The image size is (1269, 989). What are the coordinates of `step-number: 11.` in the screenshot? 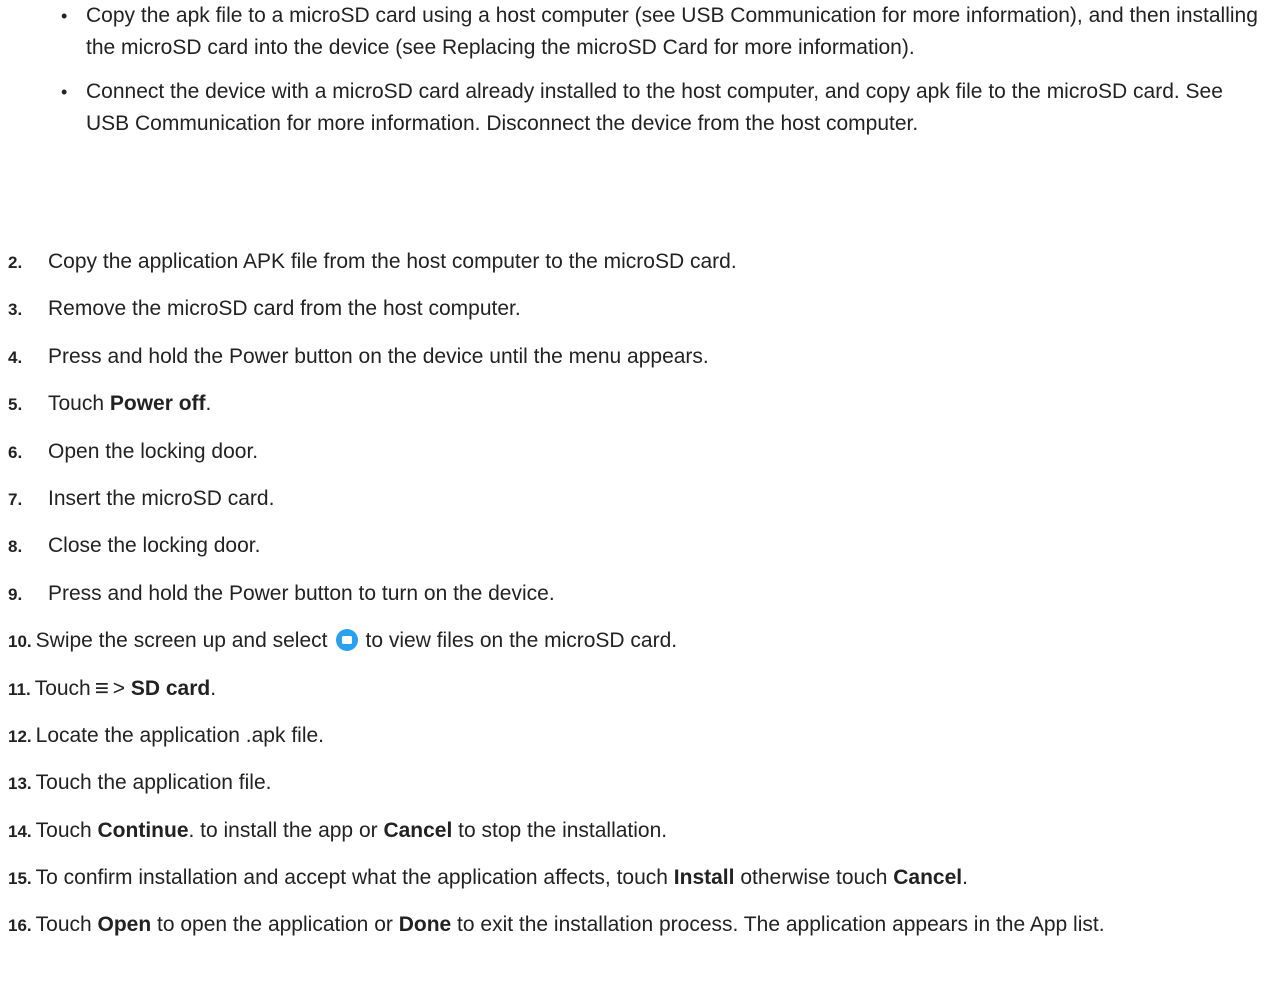 It's located at (19, 689).